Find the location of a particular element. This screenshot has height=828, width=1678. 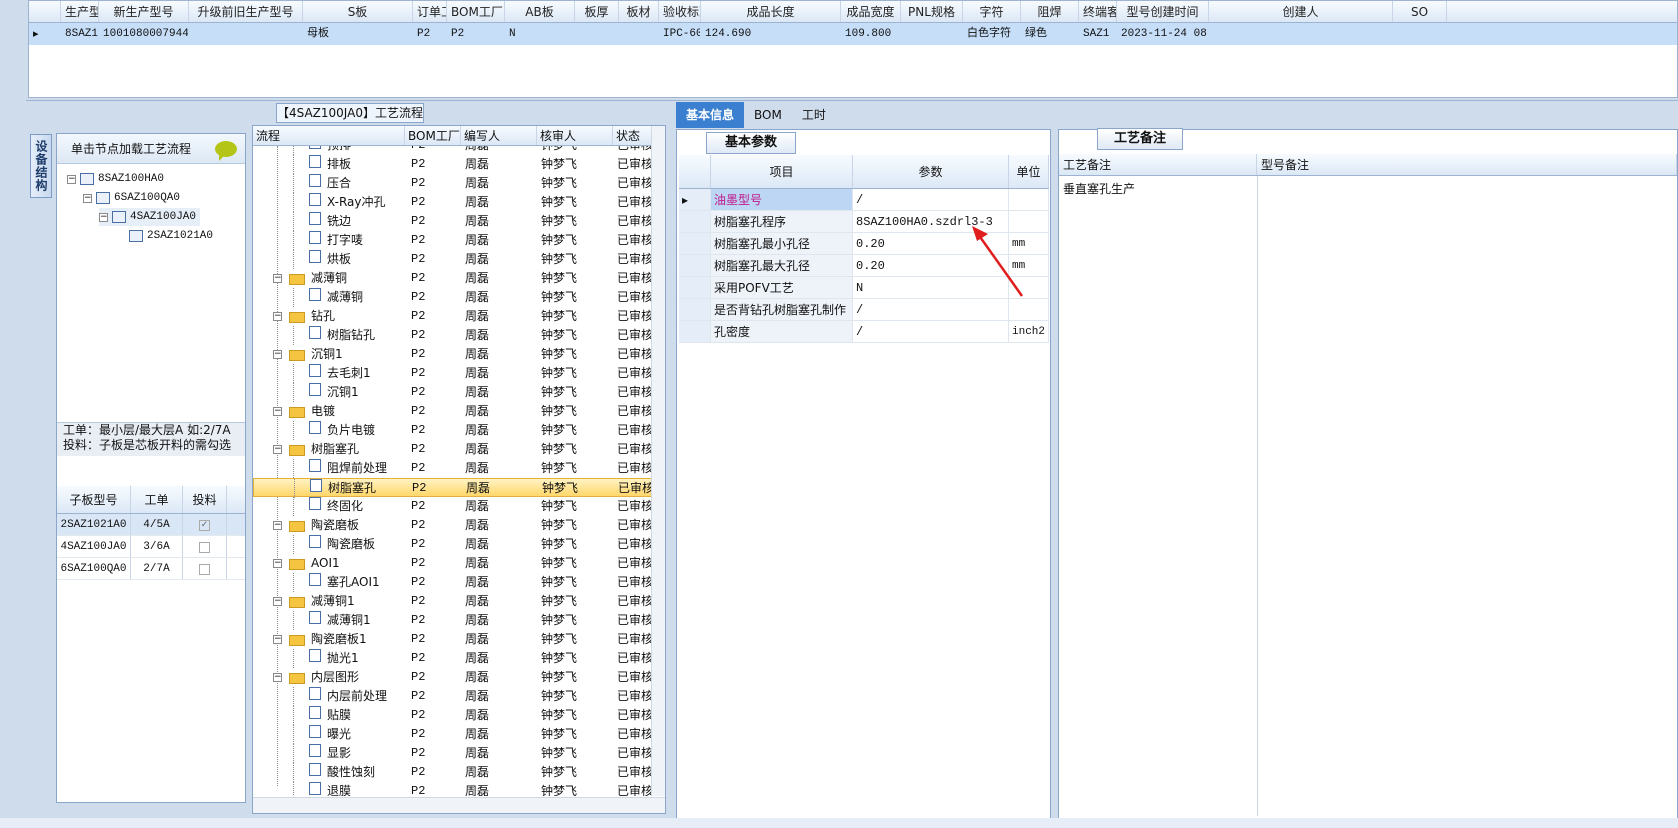

flow-row: 预排 P2 周磊钟梦飞已审核 is located at coordinates (453, 150).